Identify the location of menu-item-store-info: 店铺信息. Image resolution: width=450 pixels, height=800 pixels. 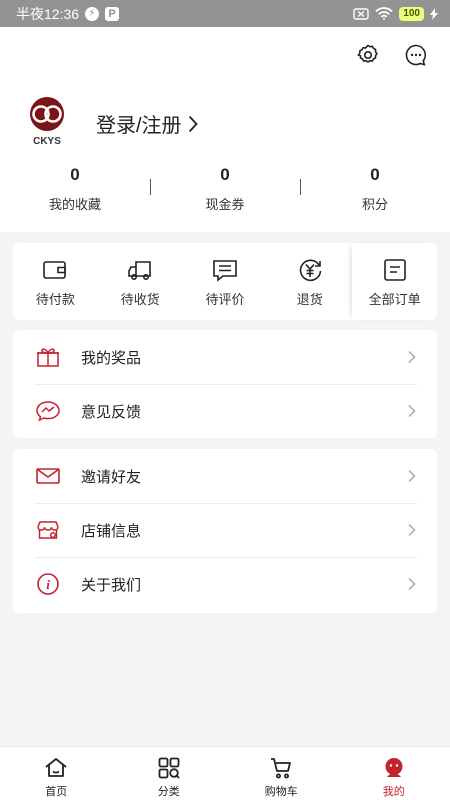
(225, 530).